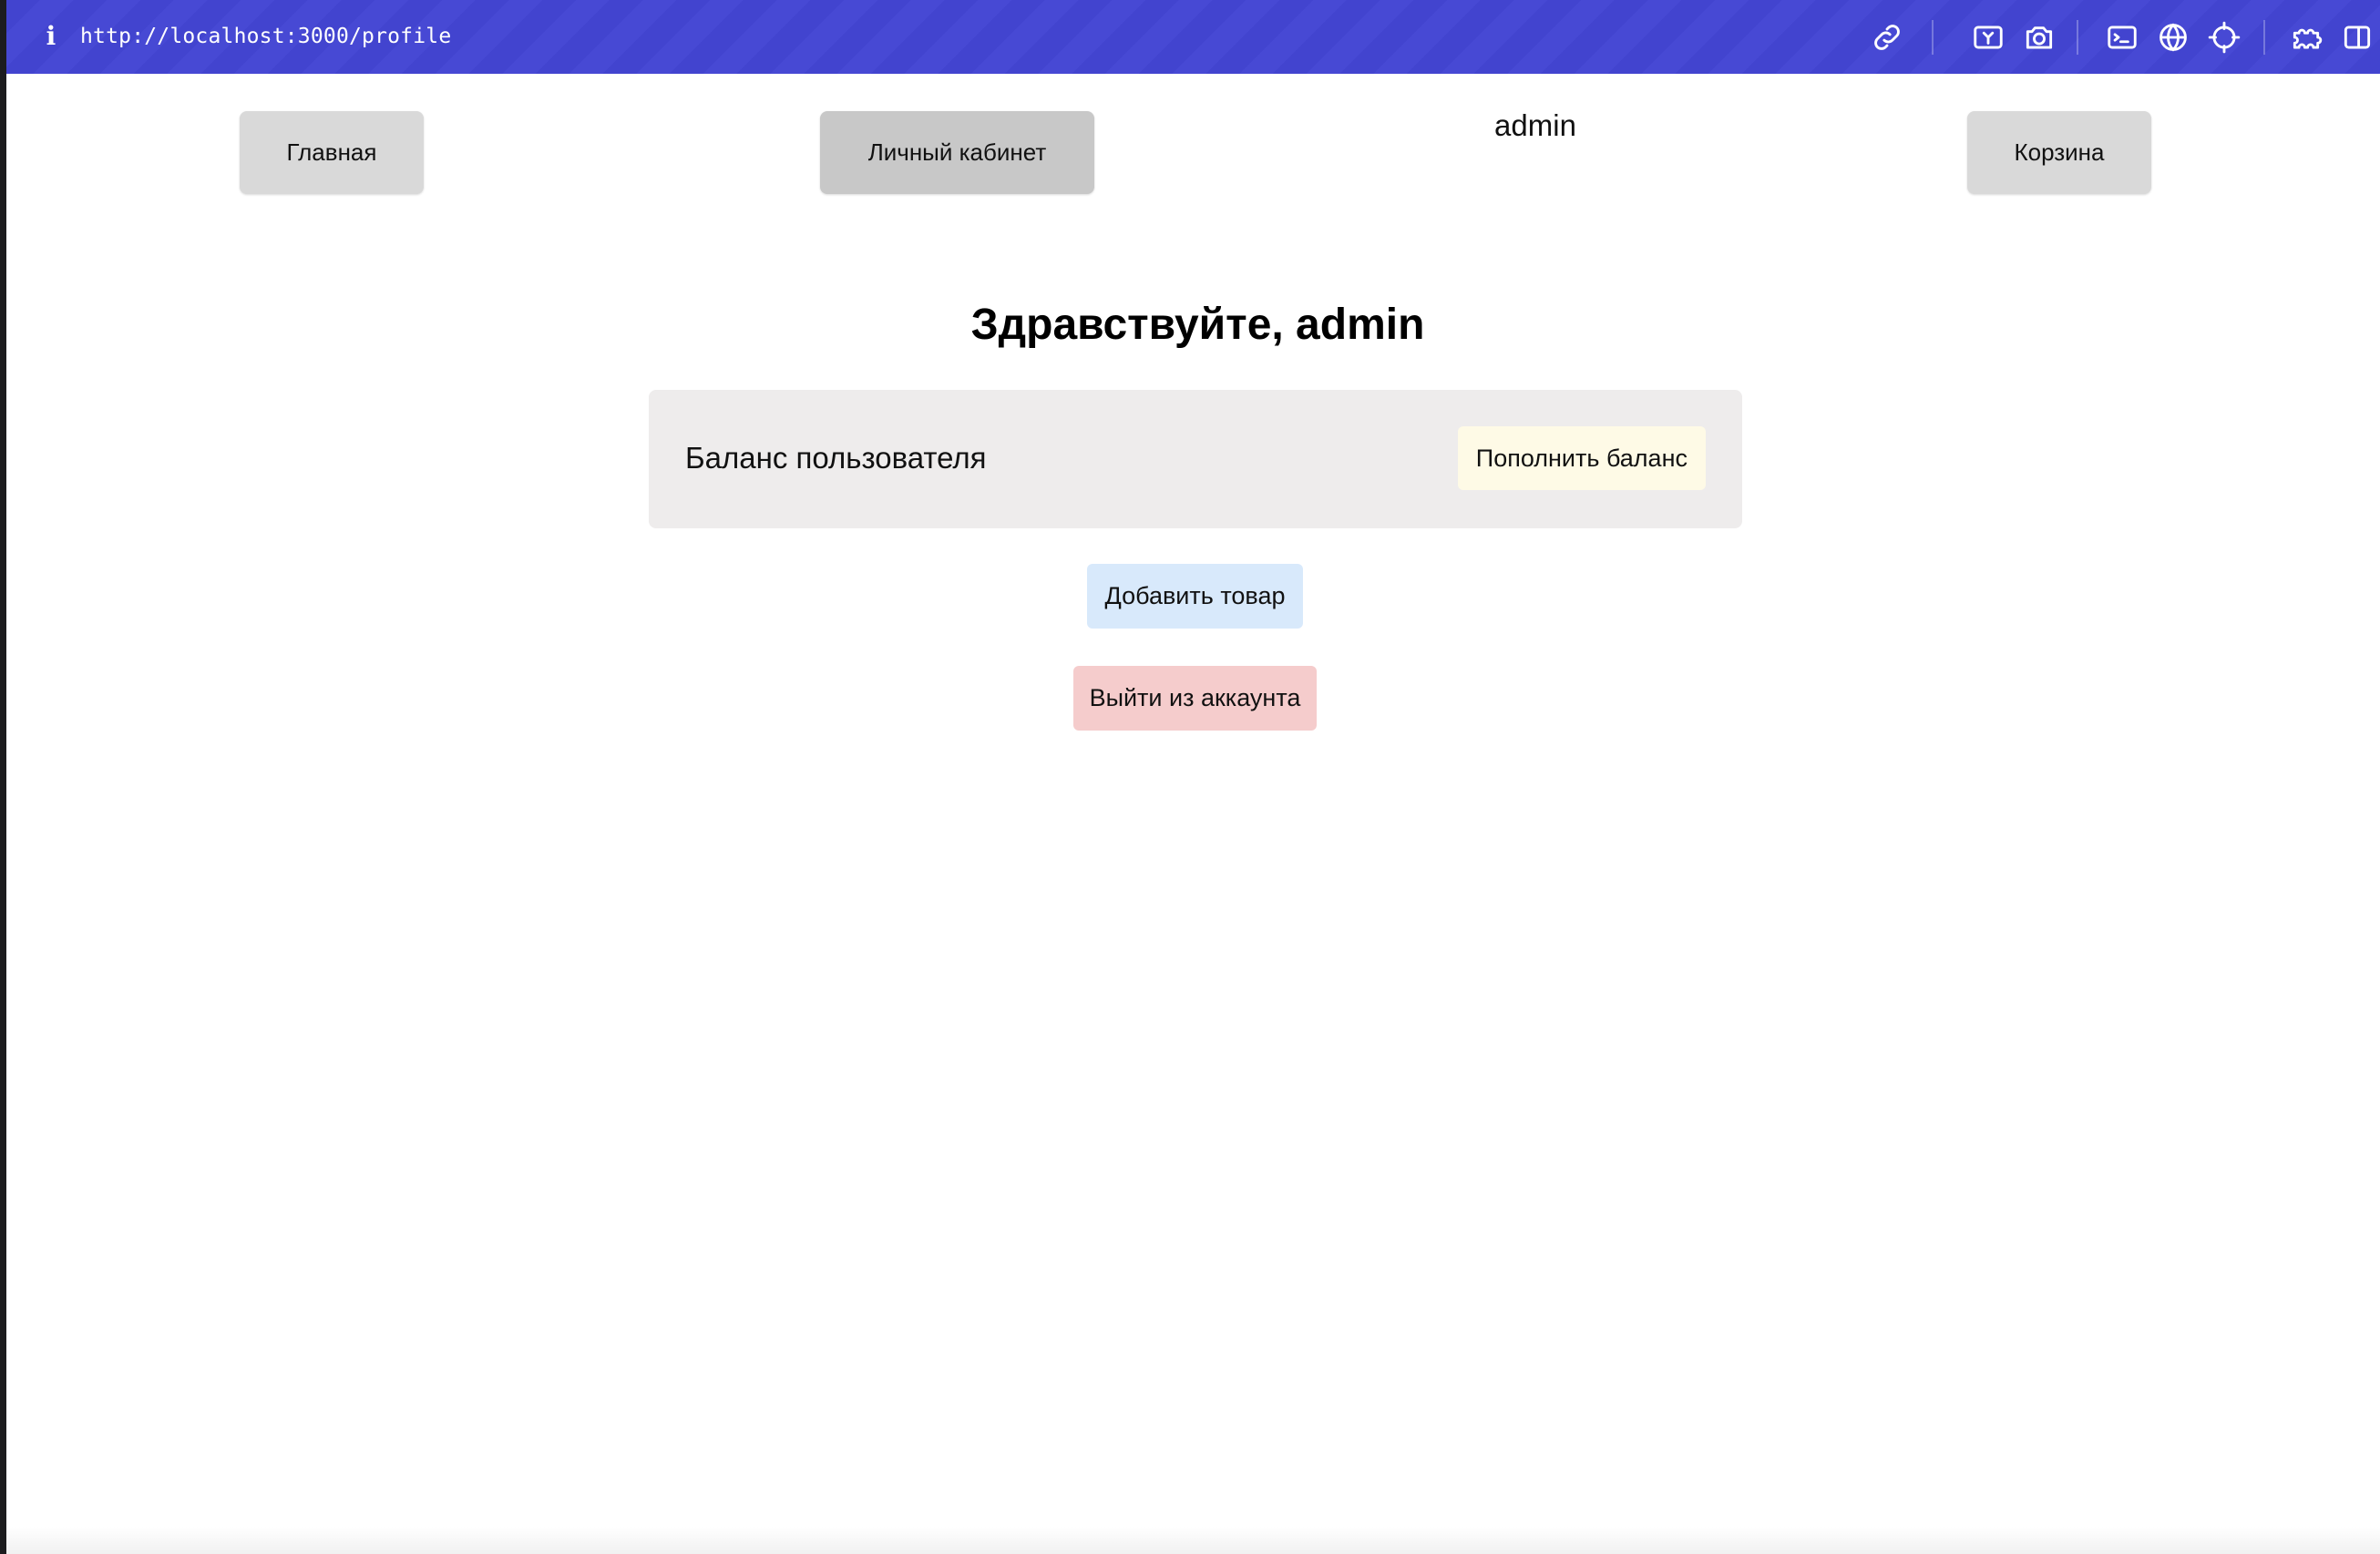 Image resolution: width=2380 pixels, height=1554 pixels. What do you see at coordinates (2059, 152) in the screenshot?
I see `nav-cart-button: Корзина` at bounding box center [2059, 152].